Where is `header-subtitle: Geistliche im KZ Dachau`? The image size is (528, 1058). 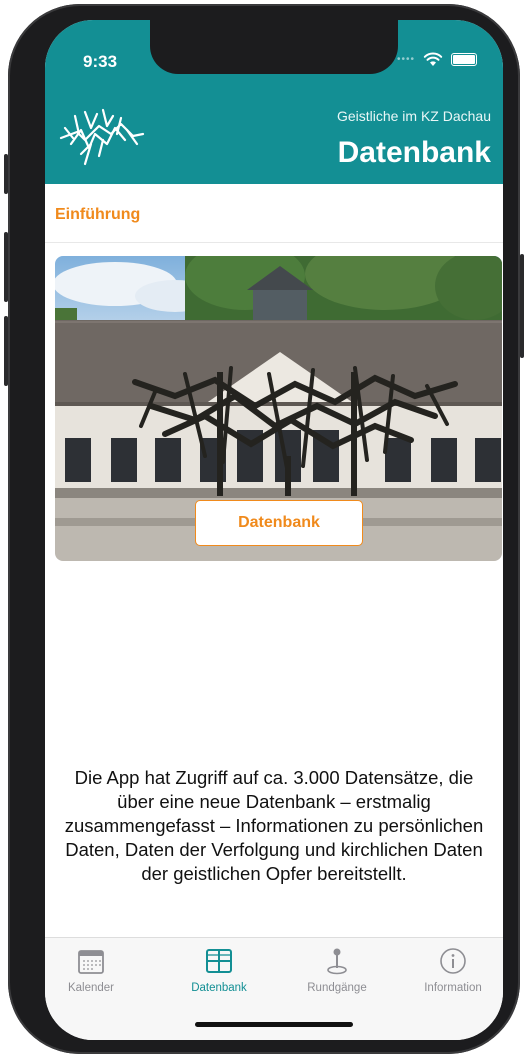
header-subtitle: Geistliche im KZ Dachau is located at coordinates (413, 116).